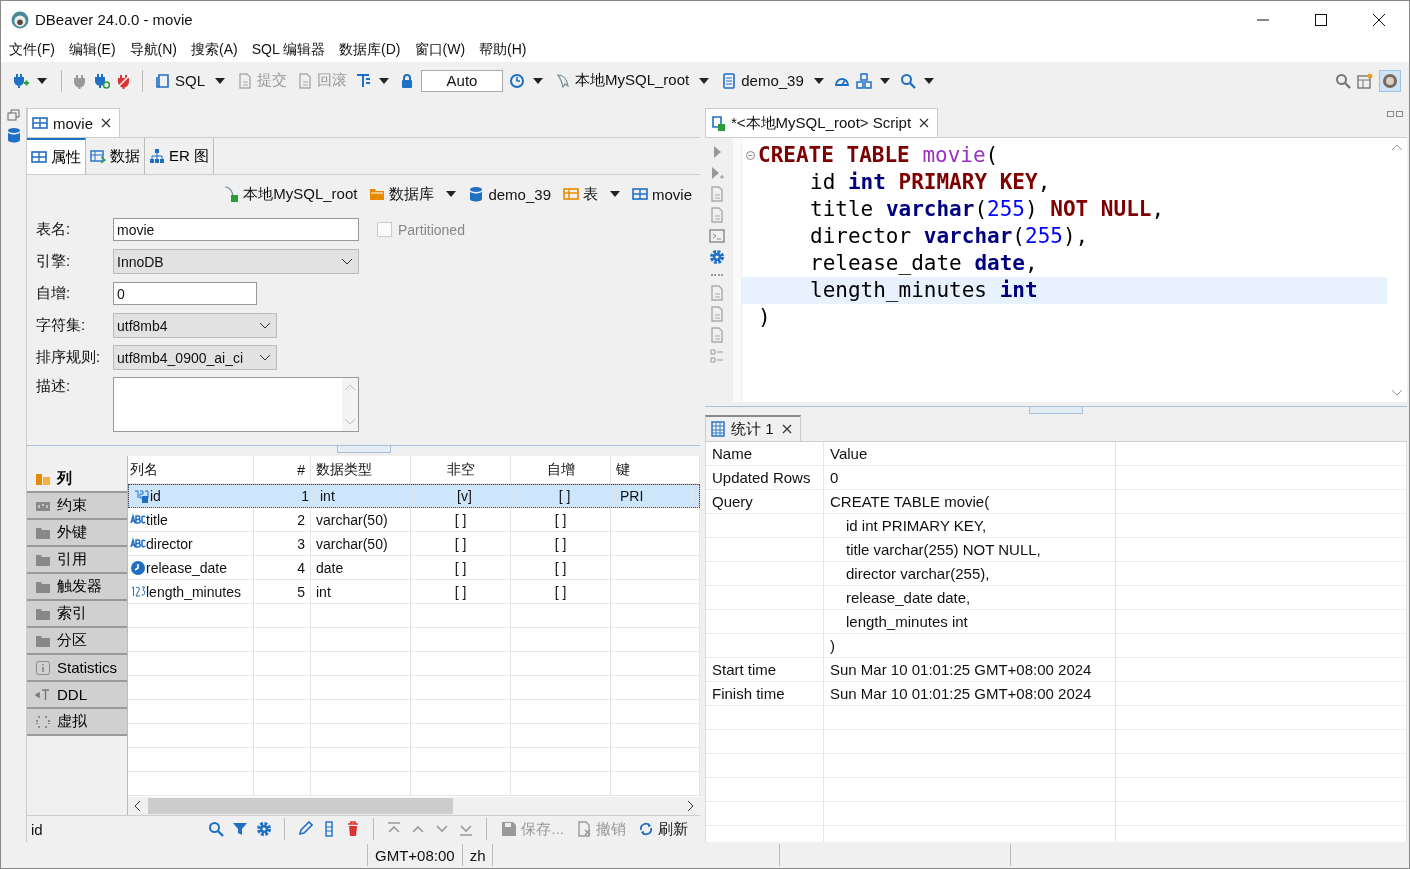 Image resolution: width=1410 pixels, height=869 pixels. What do you see at coordinates (1395, 114) in the screenshot?
I see `minimize-maximize-icon` at bounding box center [1395, 114].